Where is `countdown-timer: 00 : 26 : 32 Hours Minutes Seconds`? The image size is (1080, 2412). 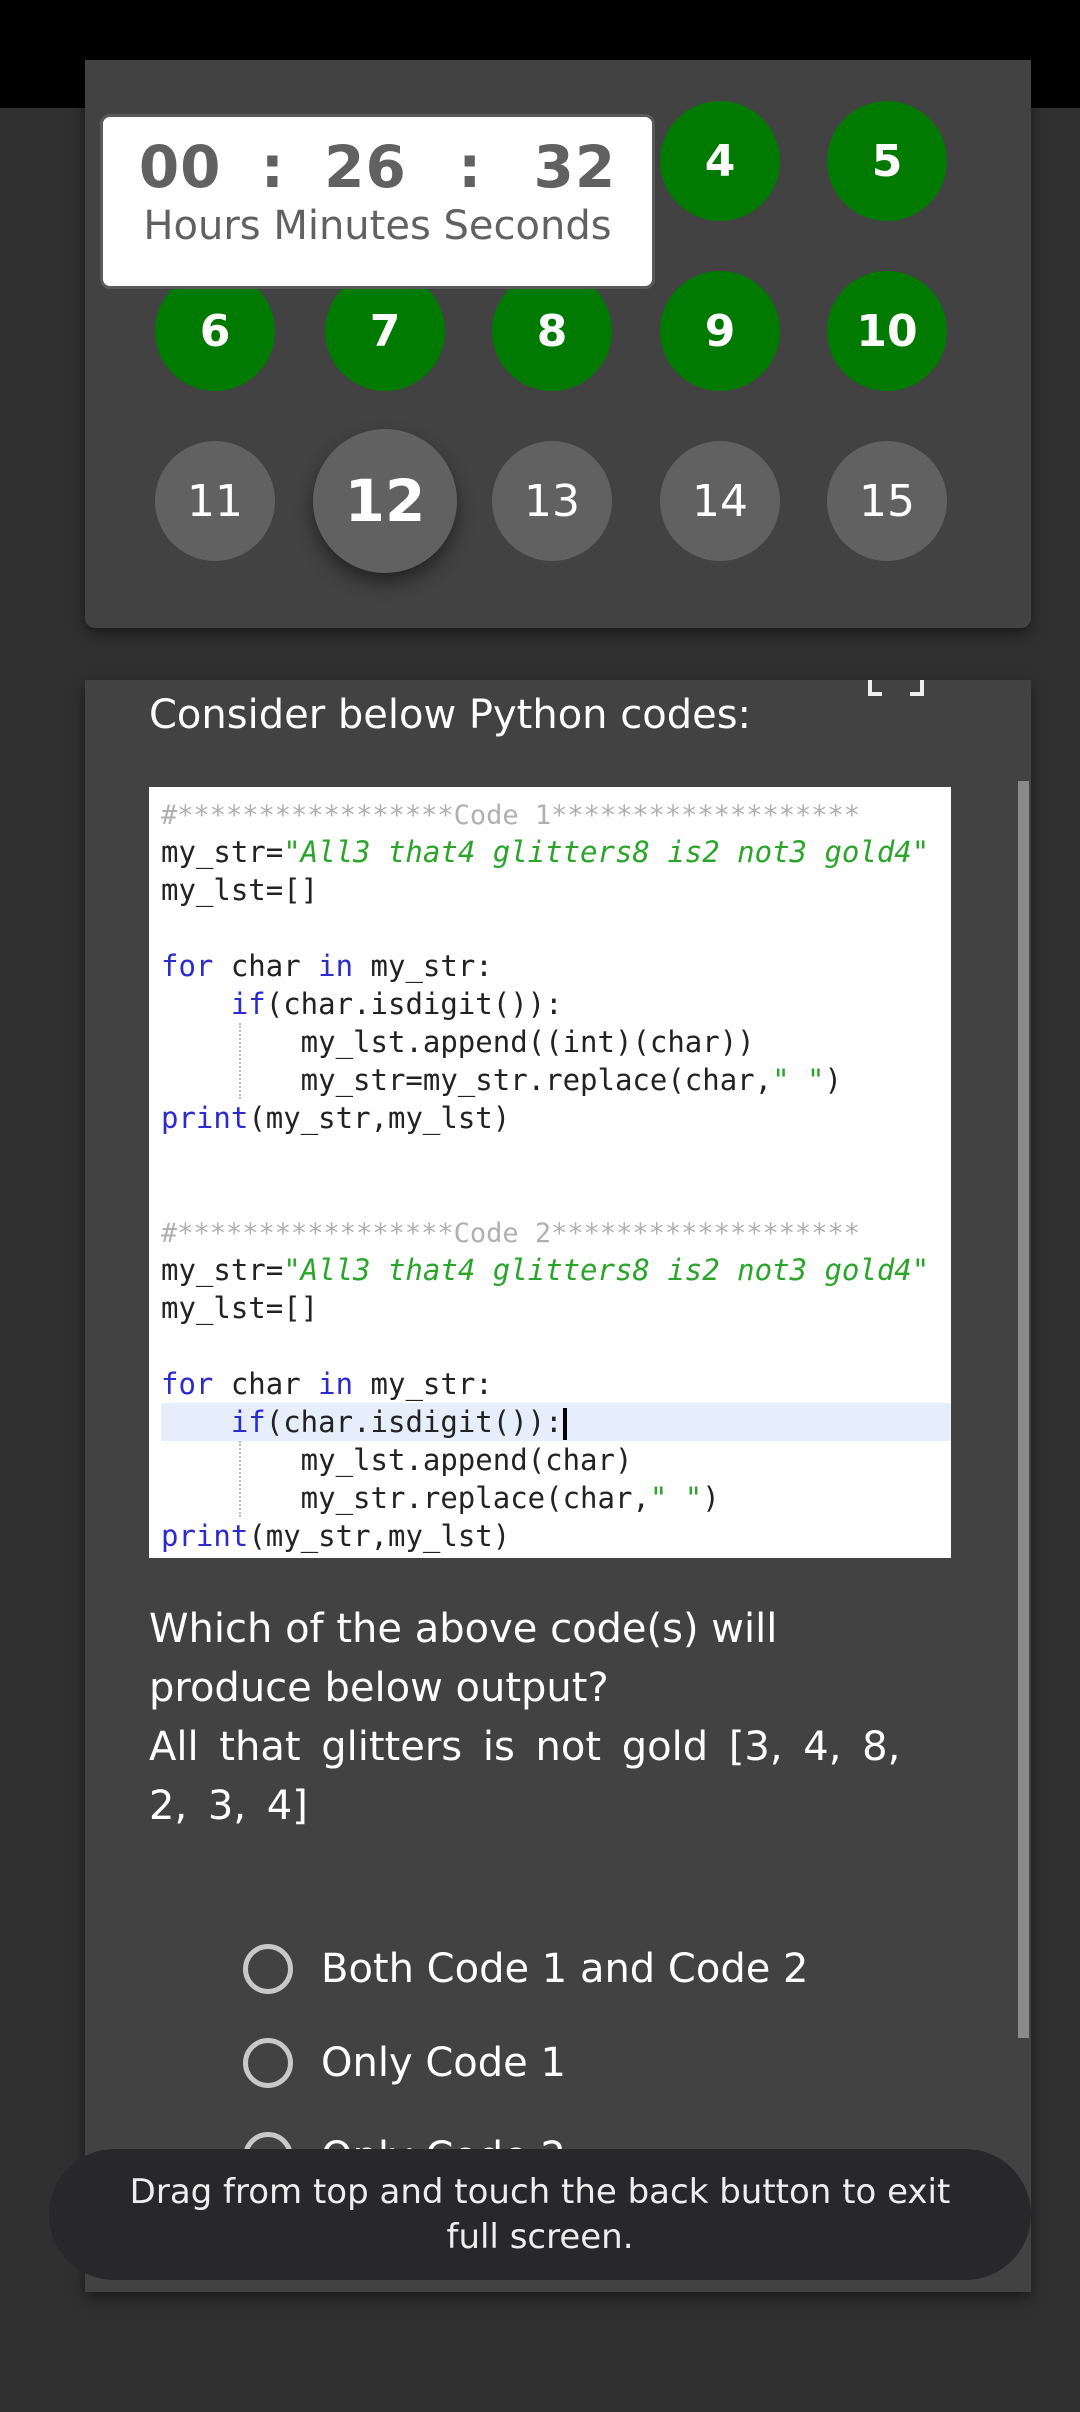
countdown-timer: 00 : 26 : 32 Hours Minutes Seconds is located at coordinates (377, 201).